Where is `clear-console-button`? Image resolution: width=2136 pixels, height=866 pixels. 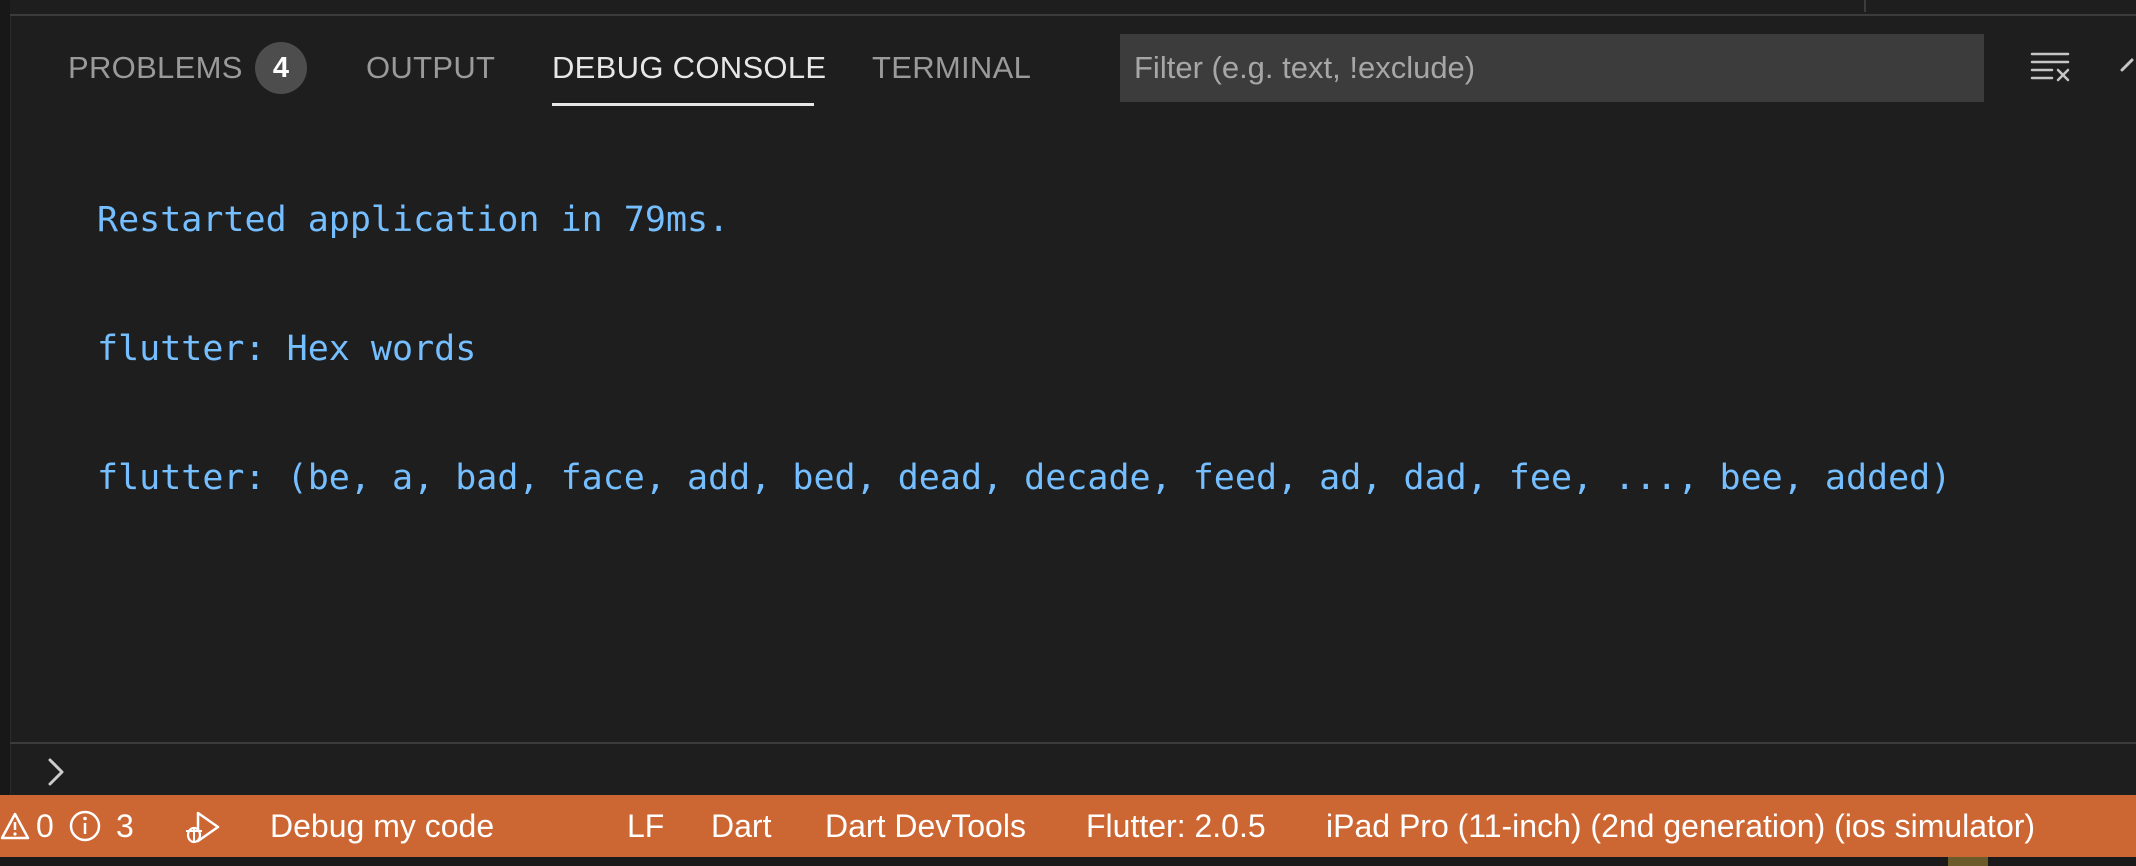 clear-console-button is located at coordinates (2051, 66).